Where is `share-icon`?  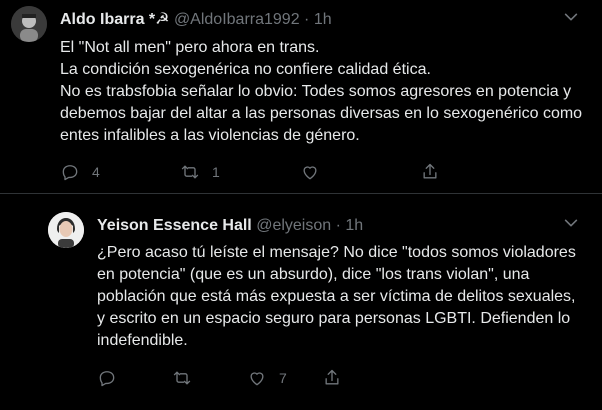
share-icon is located at coordinates (332, 377).